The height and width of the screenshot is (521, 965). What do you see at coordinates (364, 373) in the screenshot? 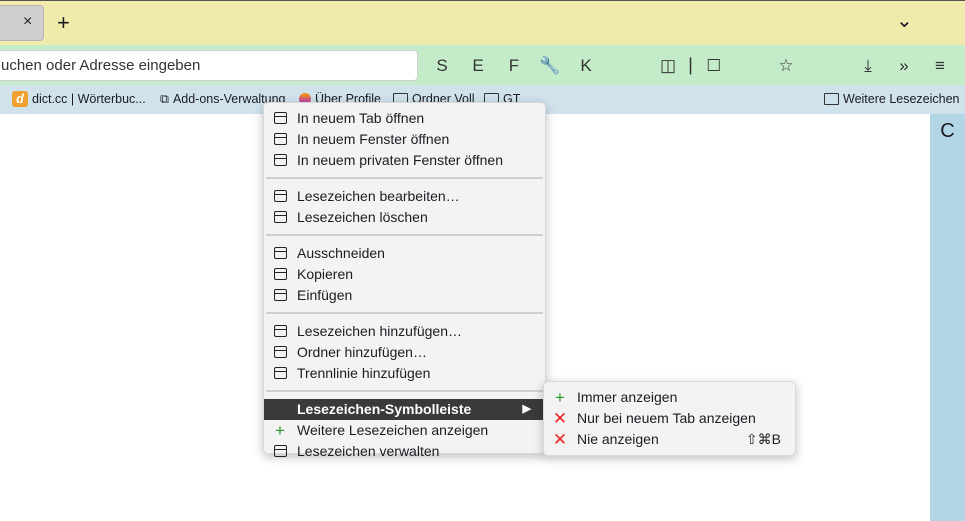
I see `menu-label: Trennlinie hinzufügen` at bounding box center [364, 373].